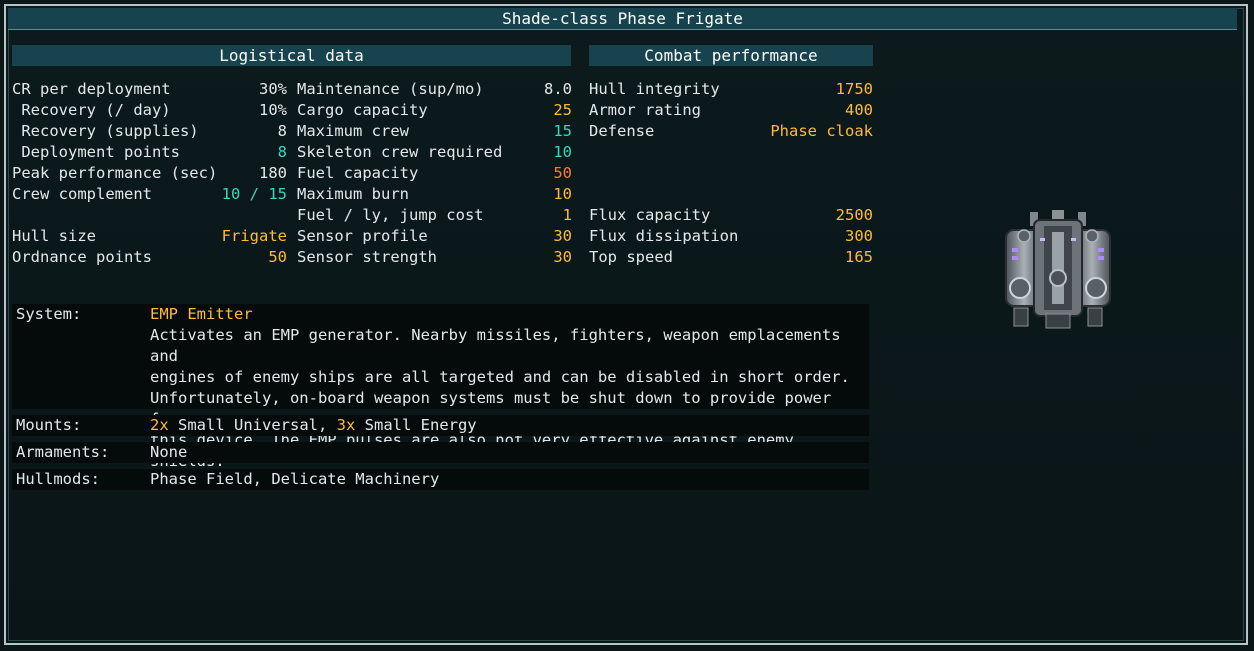 Image resolution: width=1254 pixels, height=651 pixels. I want to click on stat-row: Maximum burn 10, so click(434, 194).